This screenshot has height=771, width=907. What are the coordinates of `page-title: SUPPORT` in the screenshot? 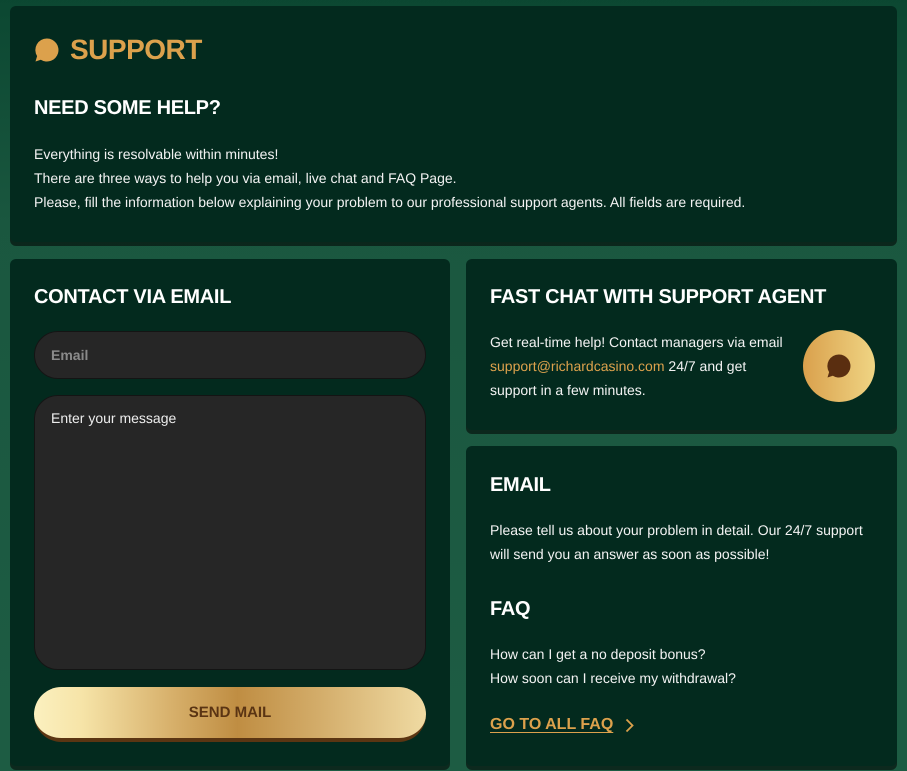 It's located at (136, 50).